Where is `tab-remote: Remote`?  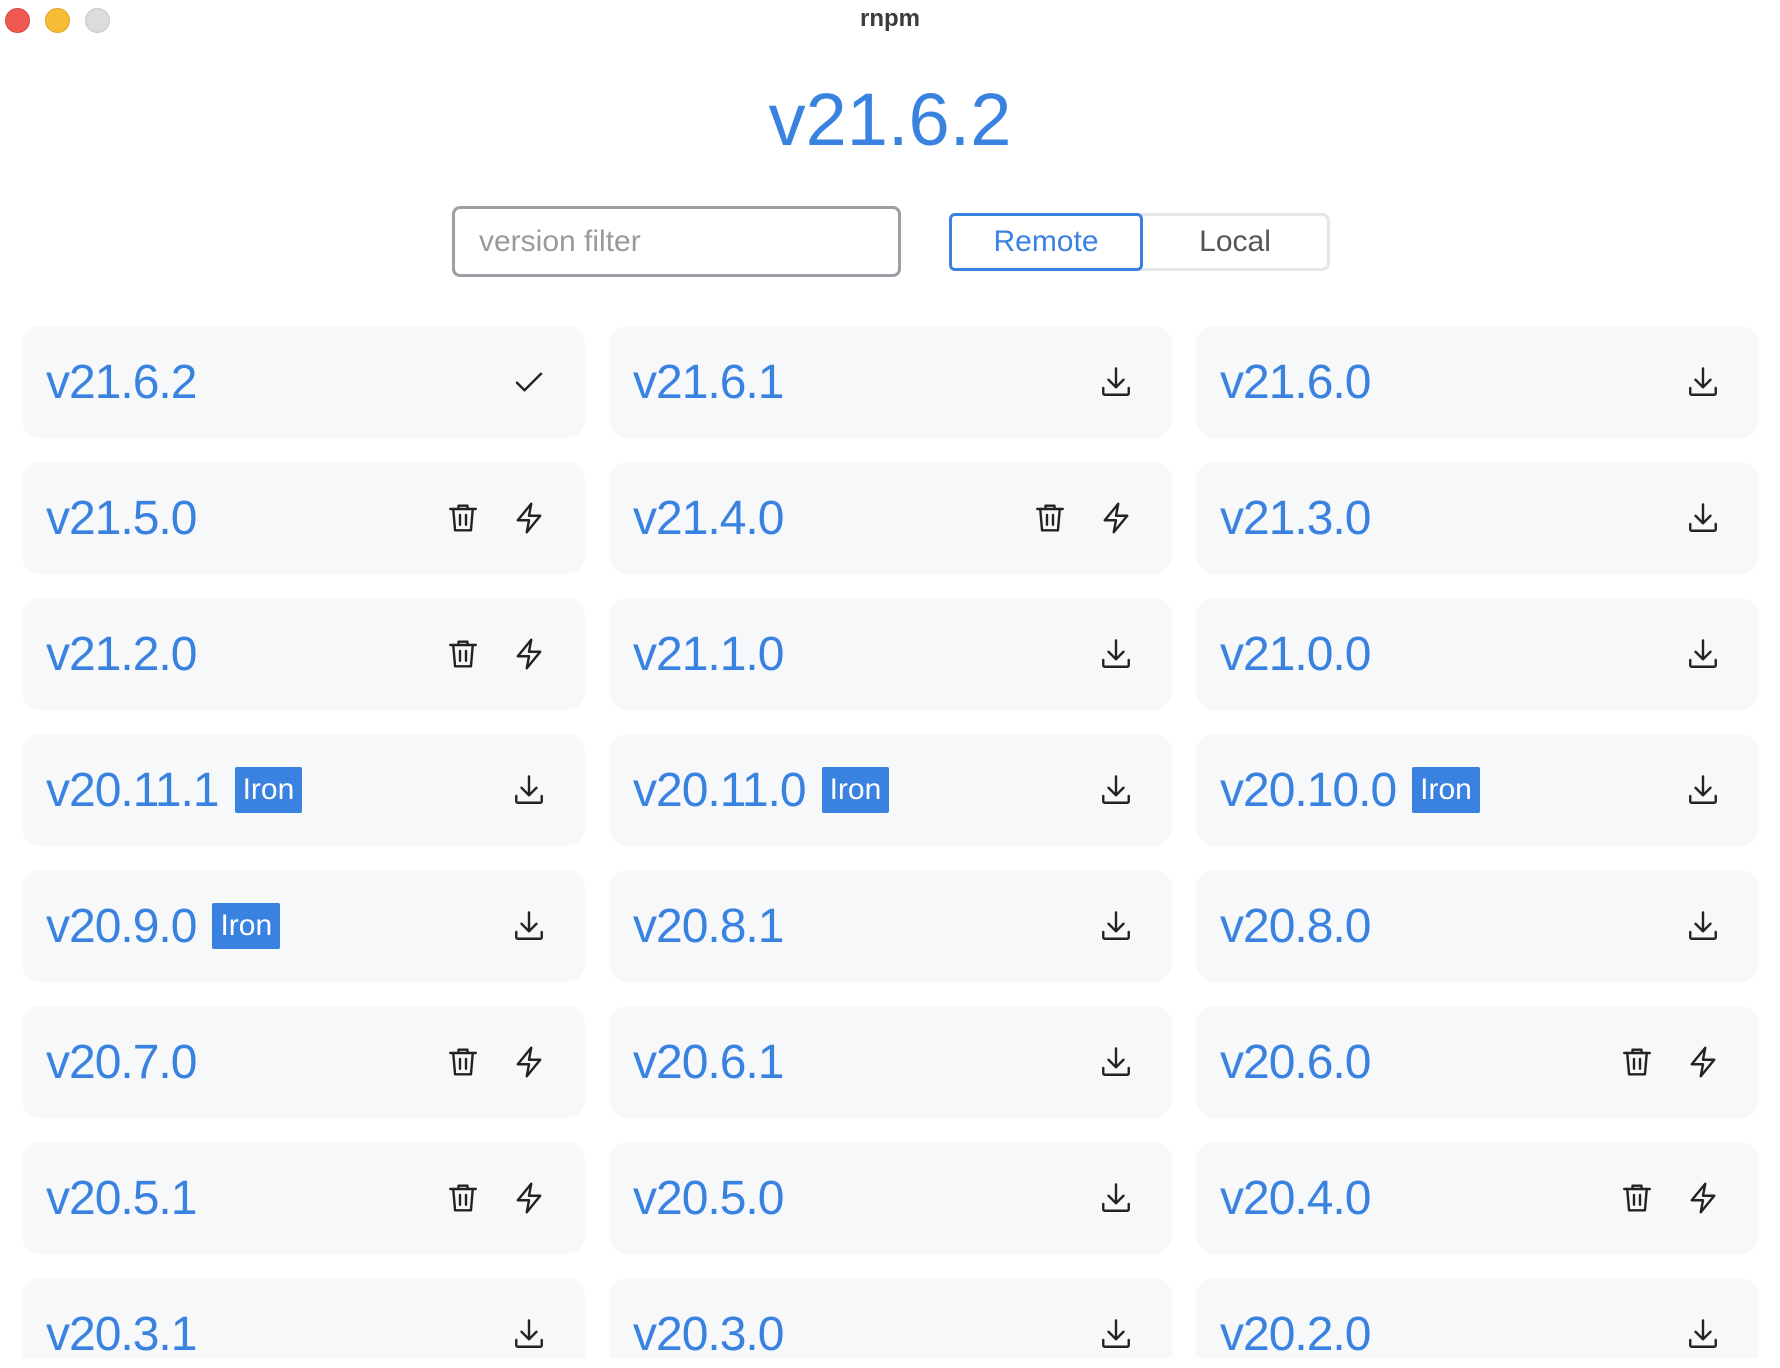 tab-remote: Remote is located at coordinates (1046, 242).